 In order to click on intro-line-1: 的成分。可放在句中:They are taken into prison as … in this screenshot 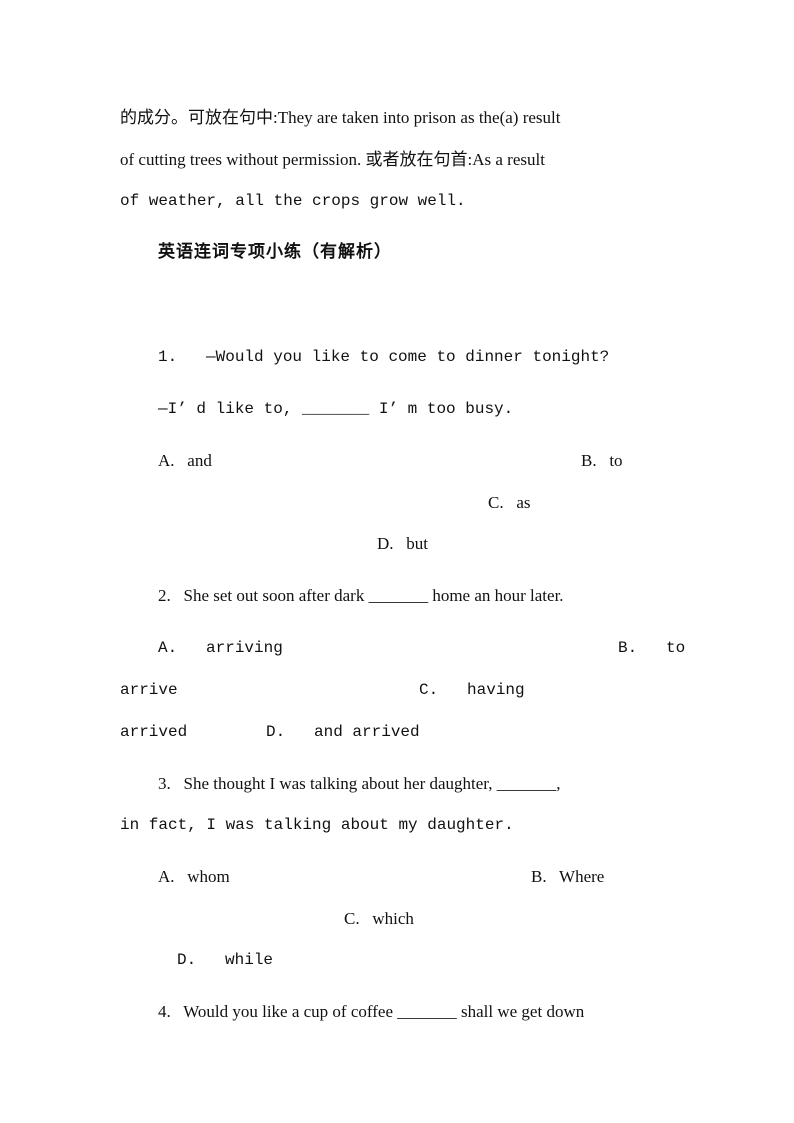, I will do `click(340, 117)`.